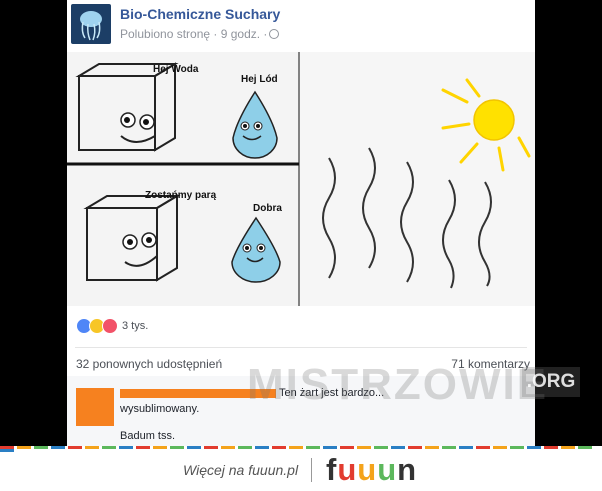  I want to click on comic-text-zostanmy-para: Zostańmy parą, so click(181, 195).